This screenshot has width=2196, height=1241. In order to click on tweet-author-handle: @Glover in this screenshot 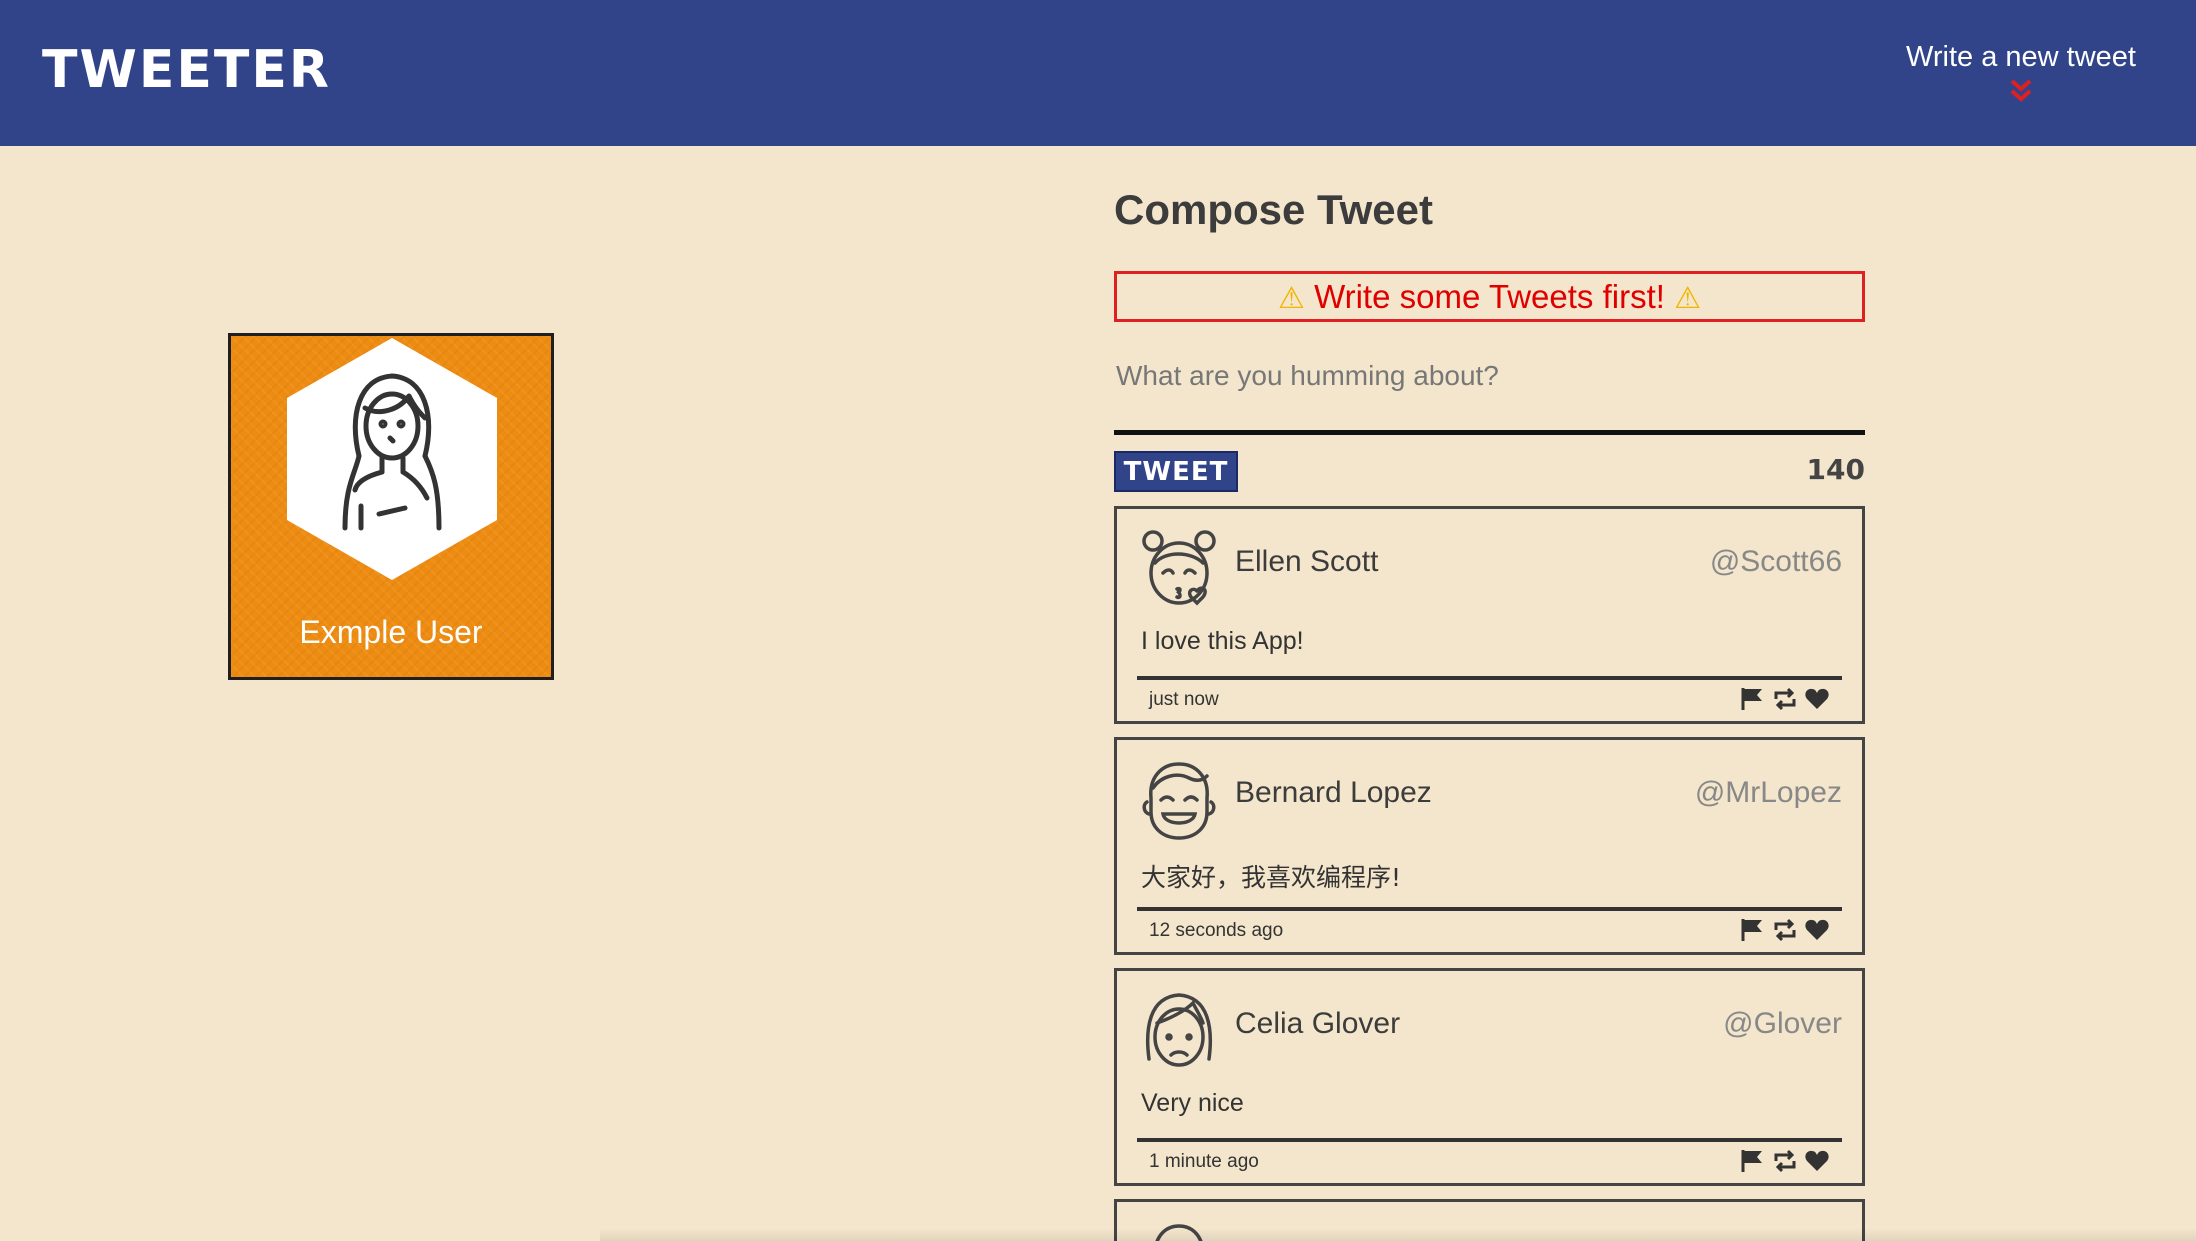, I will do `click(1782, 1023)`.